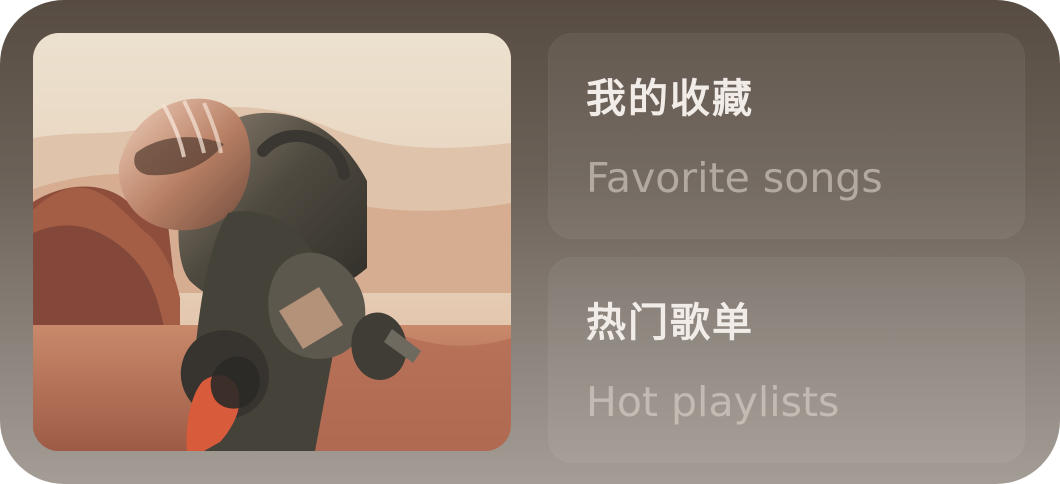  Describe the element at coordinates (713, 402) in the screenshot. I see `hot-playlists-subtitle: Hot playlists` at that location.